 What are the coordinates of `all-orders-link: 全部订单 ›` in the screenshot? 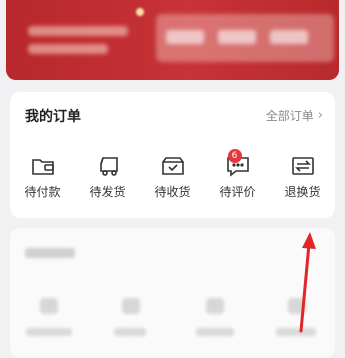 It's located at (294, 115).